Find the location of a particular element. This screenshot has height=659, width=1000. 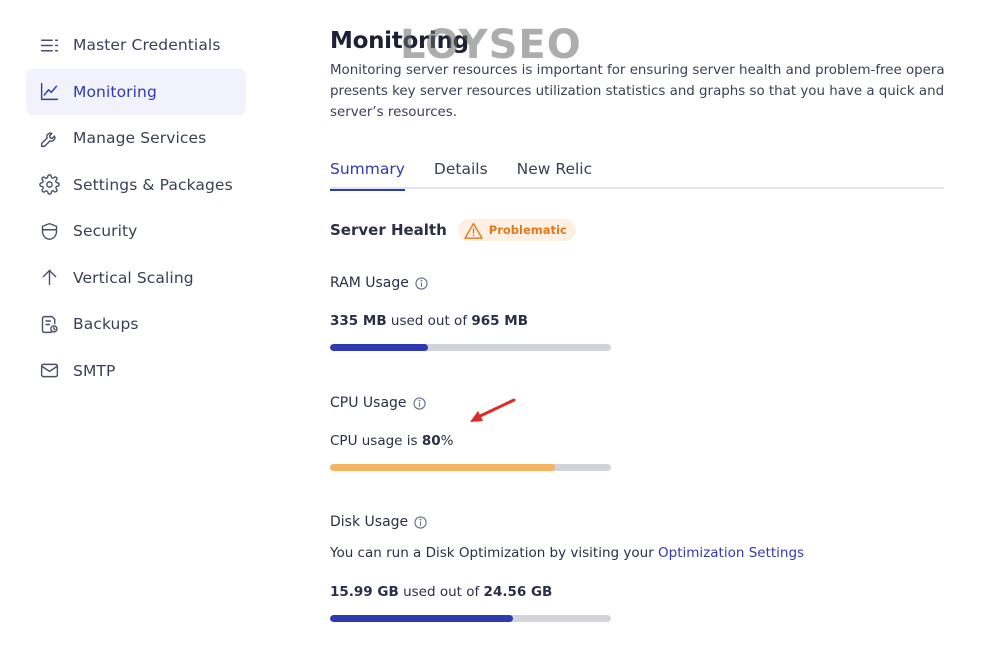

disk-usage-text: 15.99 GB used out of 24.56 GB is located at coordinates (441, 592).